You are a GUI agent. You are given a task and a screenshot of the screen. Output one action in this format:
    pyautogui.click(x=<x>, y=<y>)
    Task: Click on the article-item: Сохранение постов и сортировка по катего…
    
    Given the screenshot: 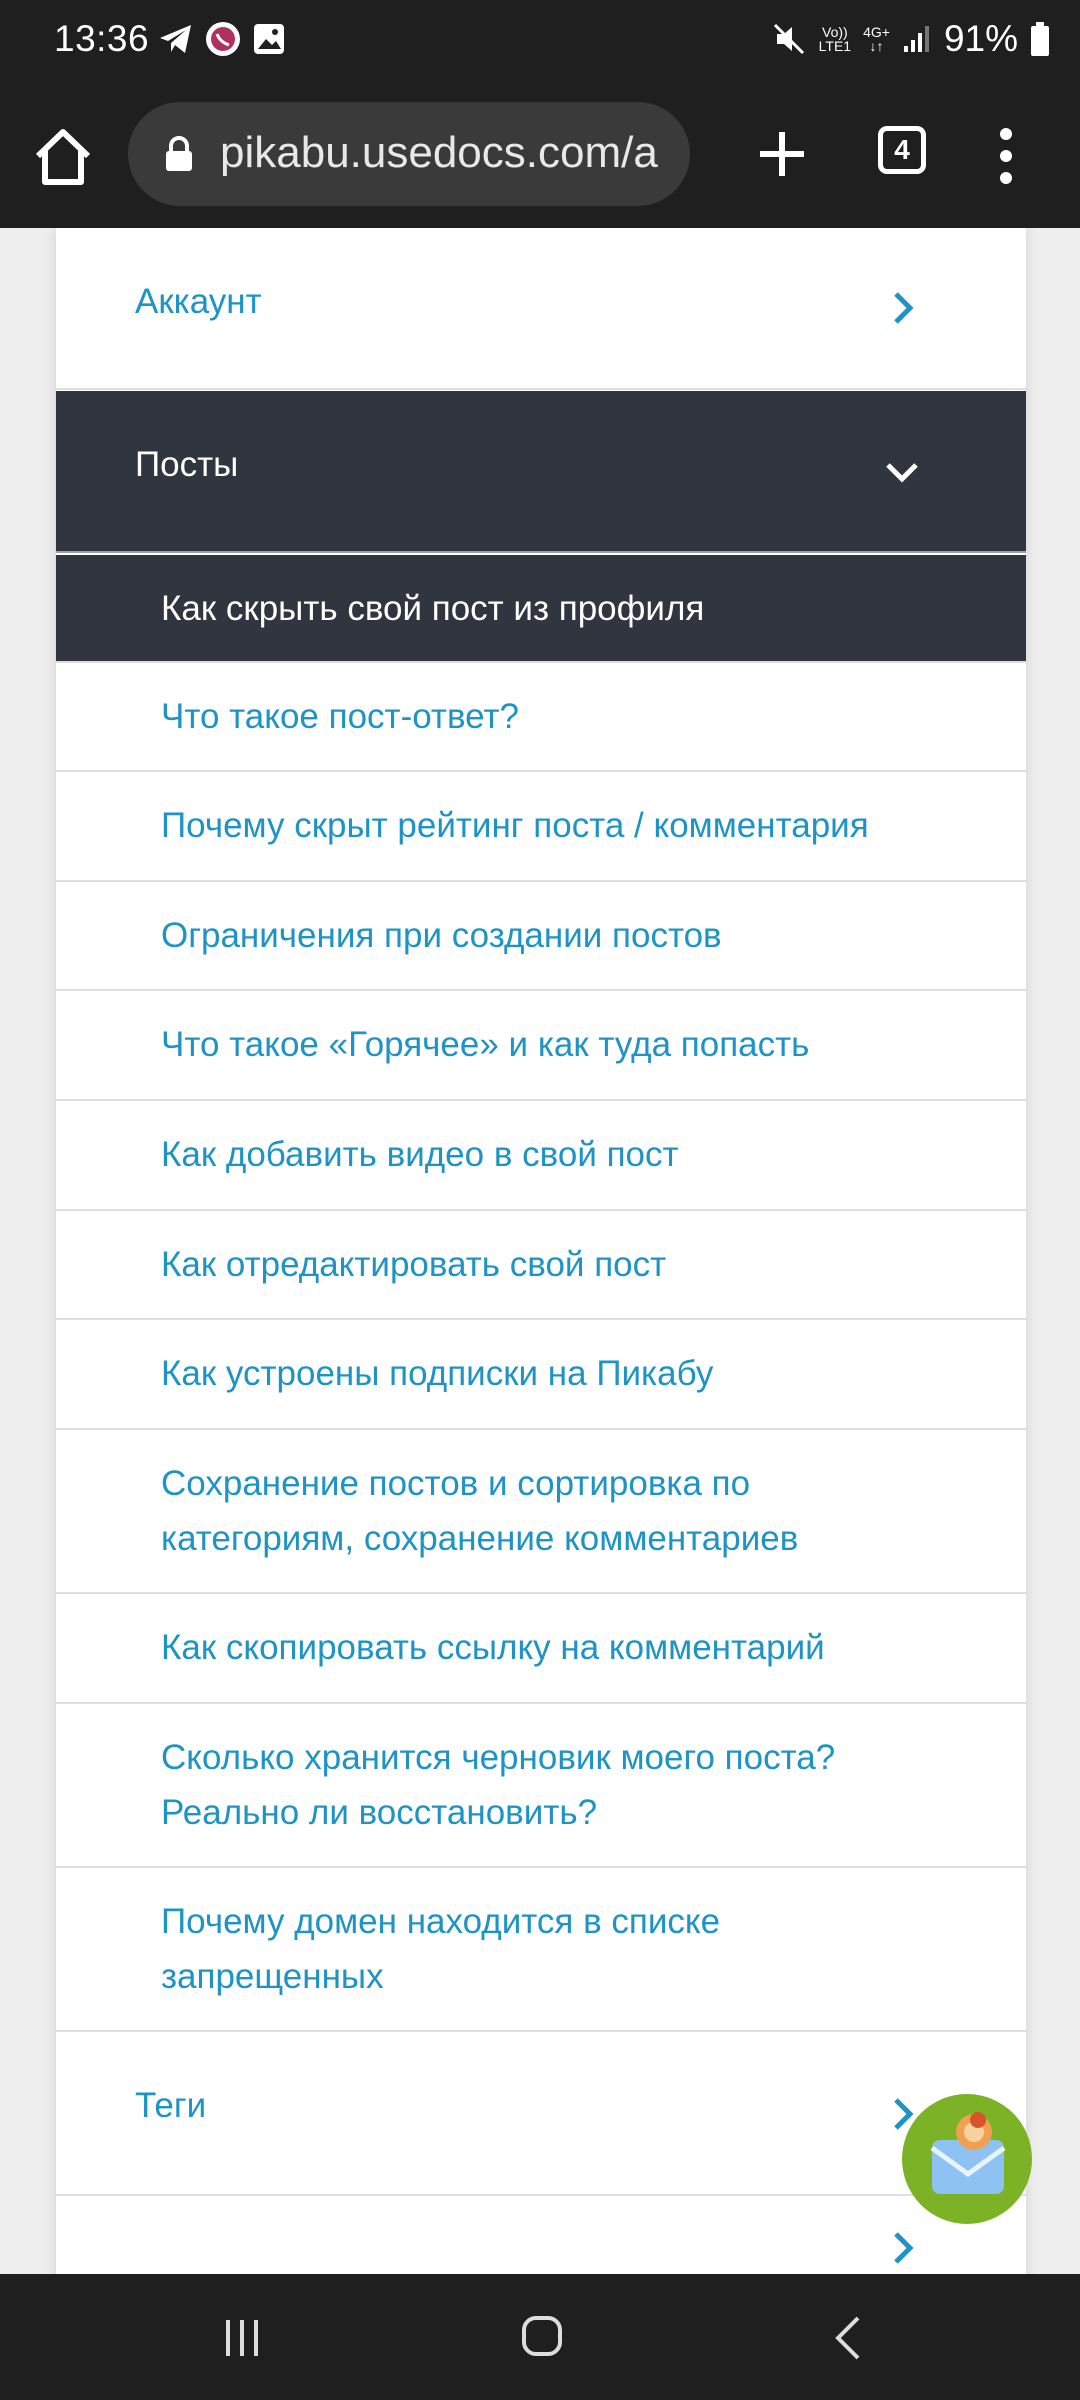 What is the action you would take?
    pyautogui.click(x=541, y=1512)
    